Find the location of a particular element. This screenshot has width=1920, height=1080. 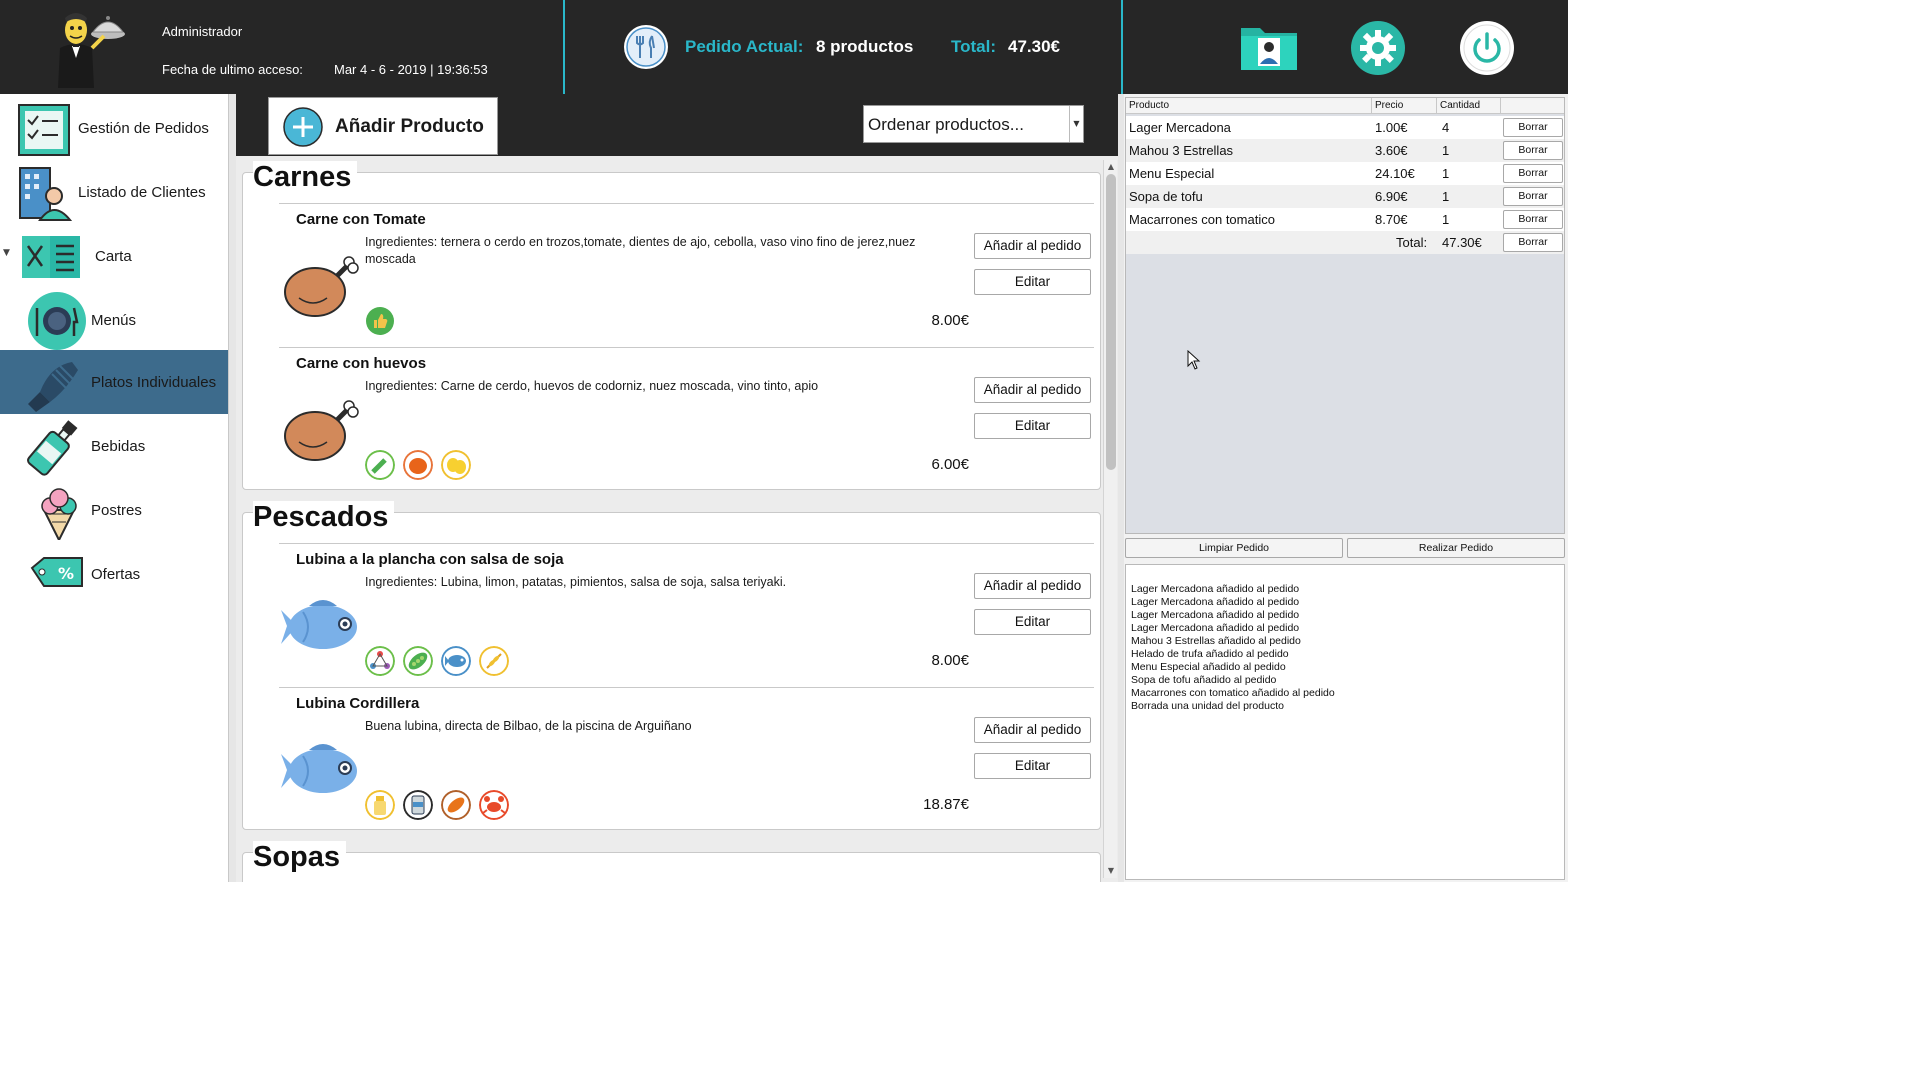

sidebar-item-carta: Carta is located at coordinates (114, 256).